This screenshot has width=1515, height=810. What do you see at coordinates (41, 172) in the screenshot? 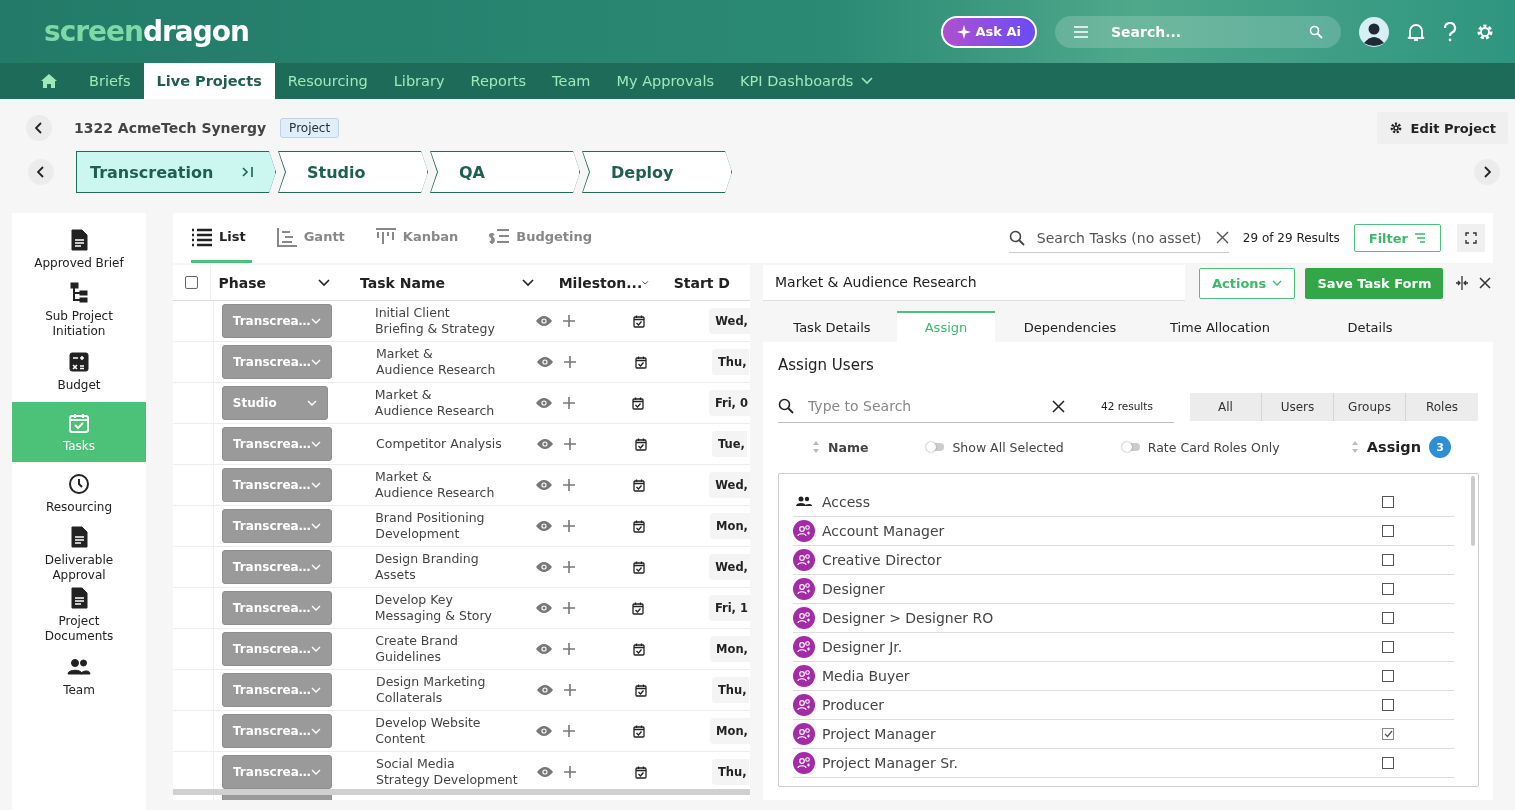
I see `previous-button` at bounding box center [41, 172].